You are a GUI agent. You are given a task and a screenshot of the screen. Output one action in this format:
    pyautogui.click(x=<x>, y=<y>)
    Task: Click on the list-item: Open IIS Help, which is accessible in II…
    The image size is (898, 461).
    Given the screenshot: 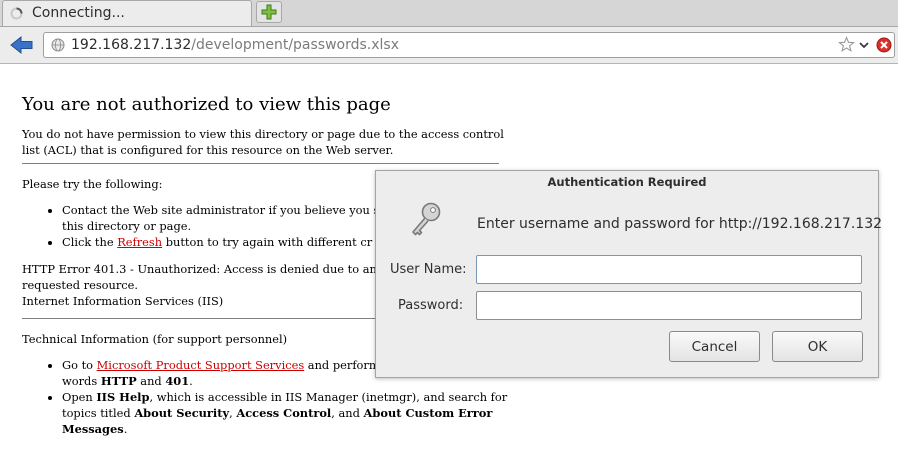 What is the action you would take?
    pyautogui.click(x=288, y=413)
    